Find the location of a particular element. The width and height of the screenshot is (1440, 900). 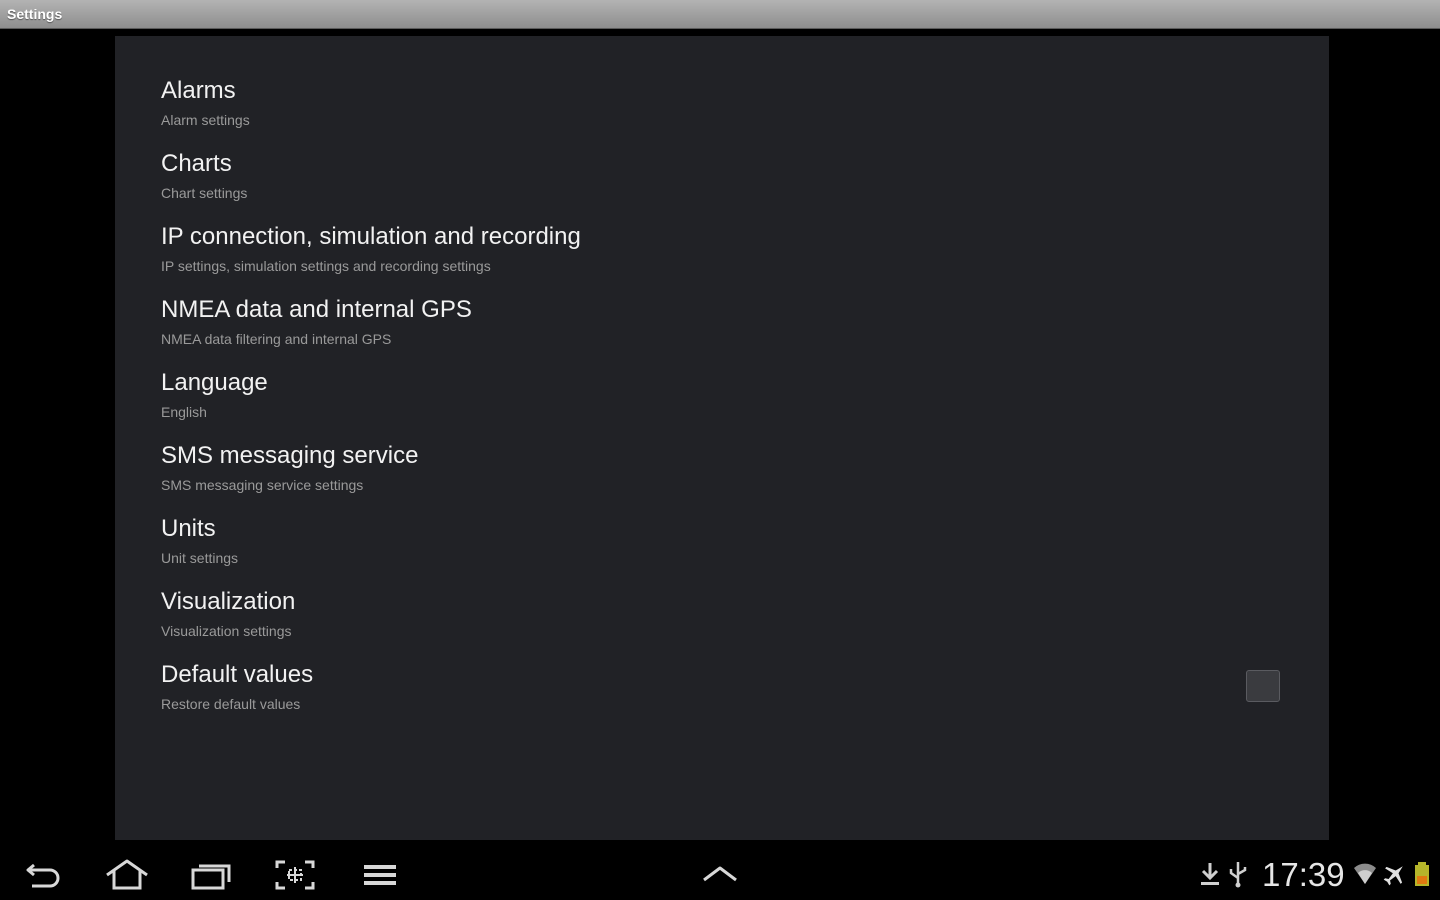

setting-title: Language is located at coordinates (214, 382).